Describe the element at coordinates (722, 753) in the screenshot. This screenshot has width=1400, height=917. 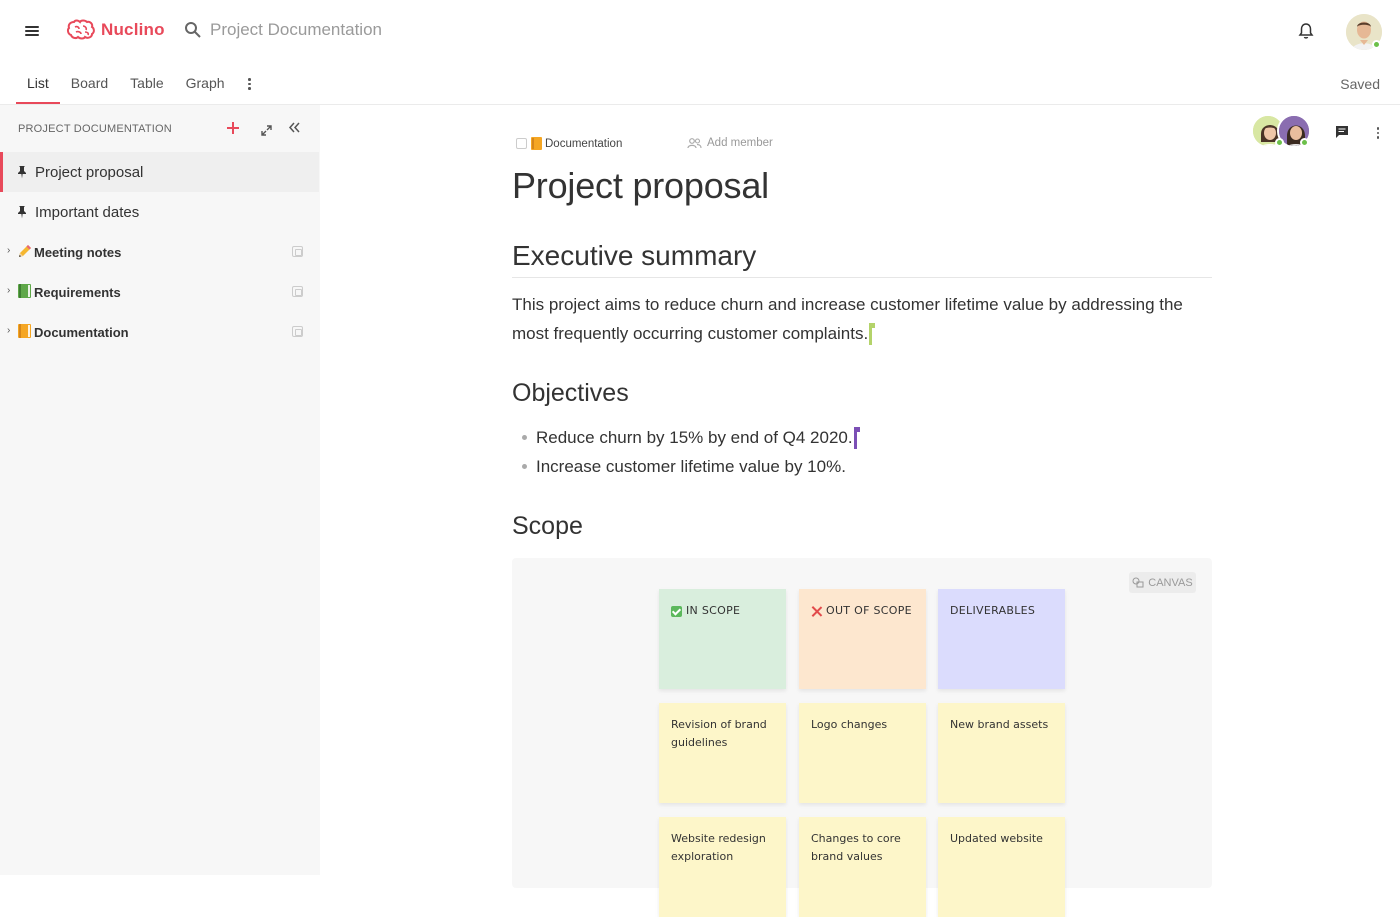
I see `sticky-note: Revision of brand guidelines` at that location.